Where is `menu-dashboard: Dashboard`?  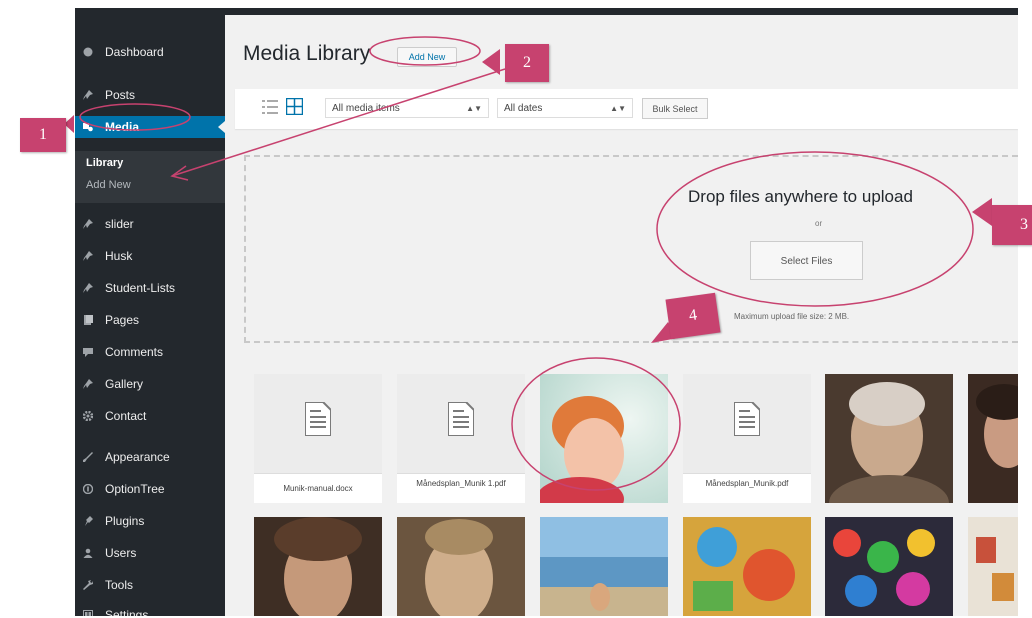 menu-dashboard: Dashboard is located at coordinates (150, 52).